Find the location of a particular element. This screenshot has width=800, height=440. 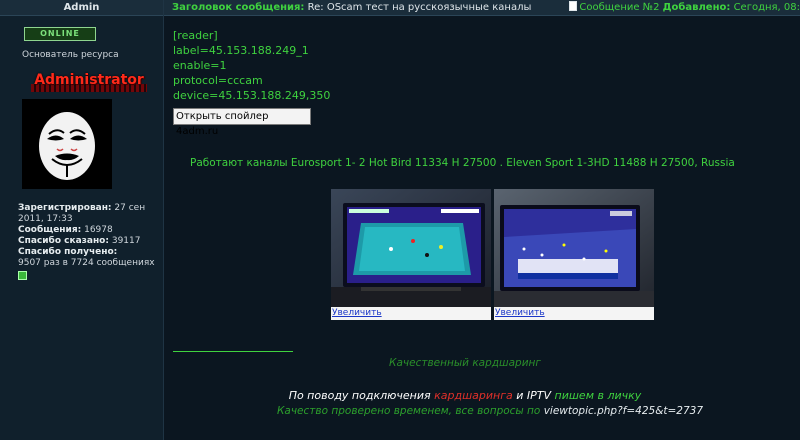

image-thumbnail-2: Увеличить is located at coordinates (574, 254).